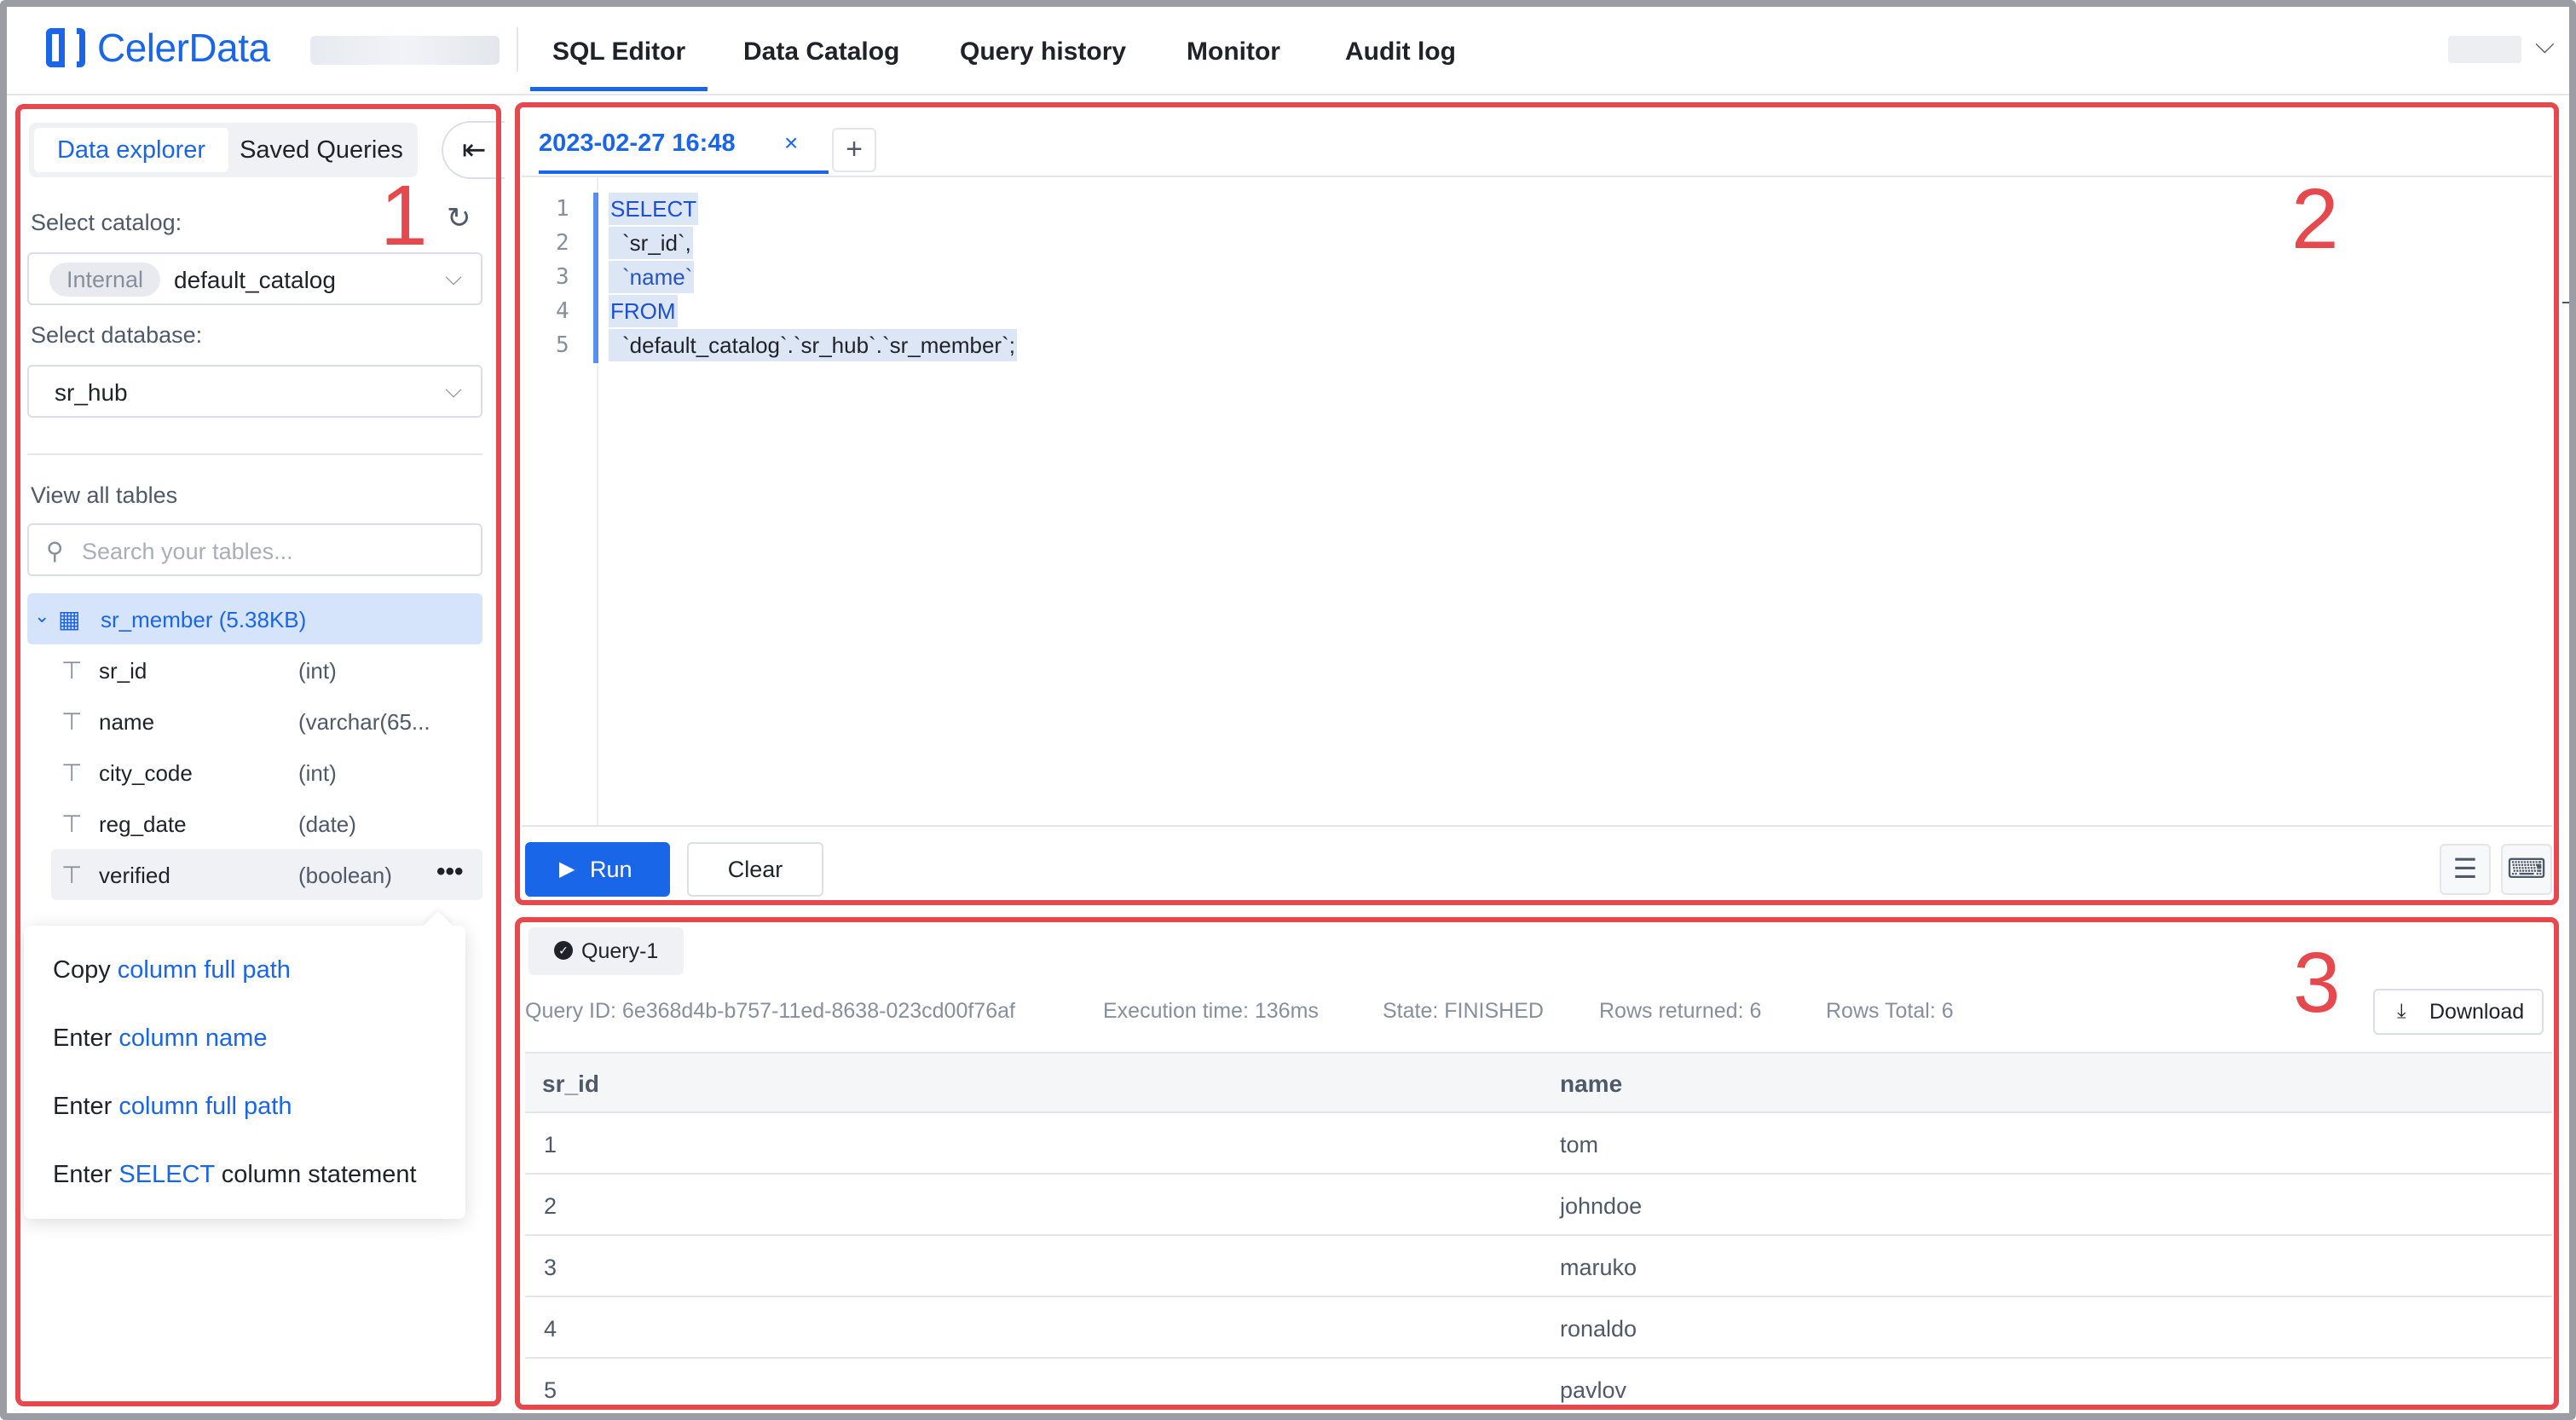  Describe the element at coordinates (1591, 1084) in the screenshot. I see `column-header: name` at that location.